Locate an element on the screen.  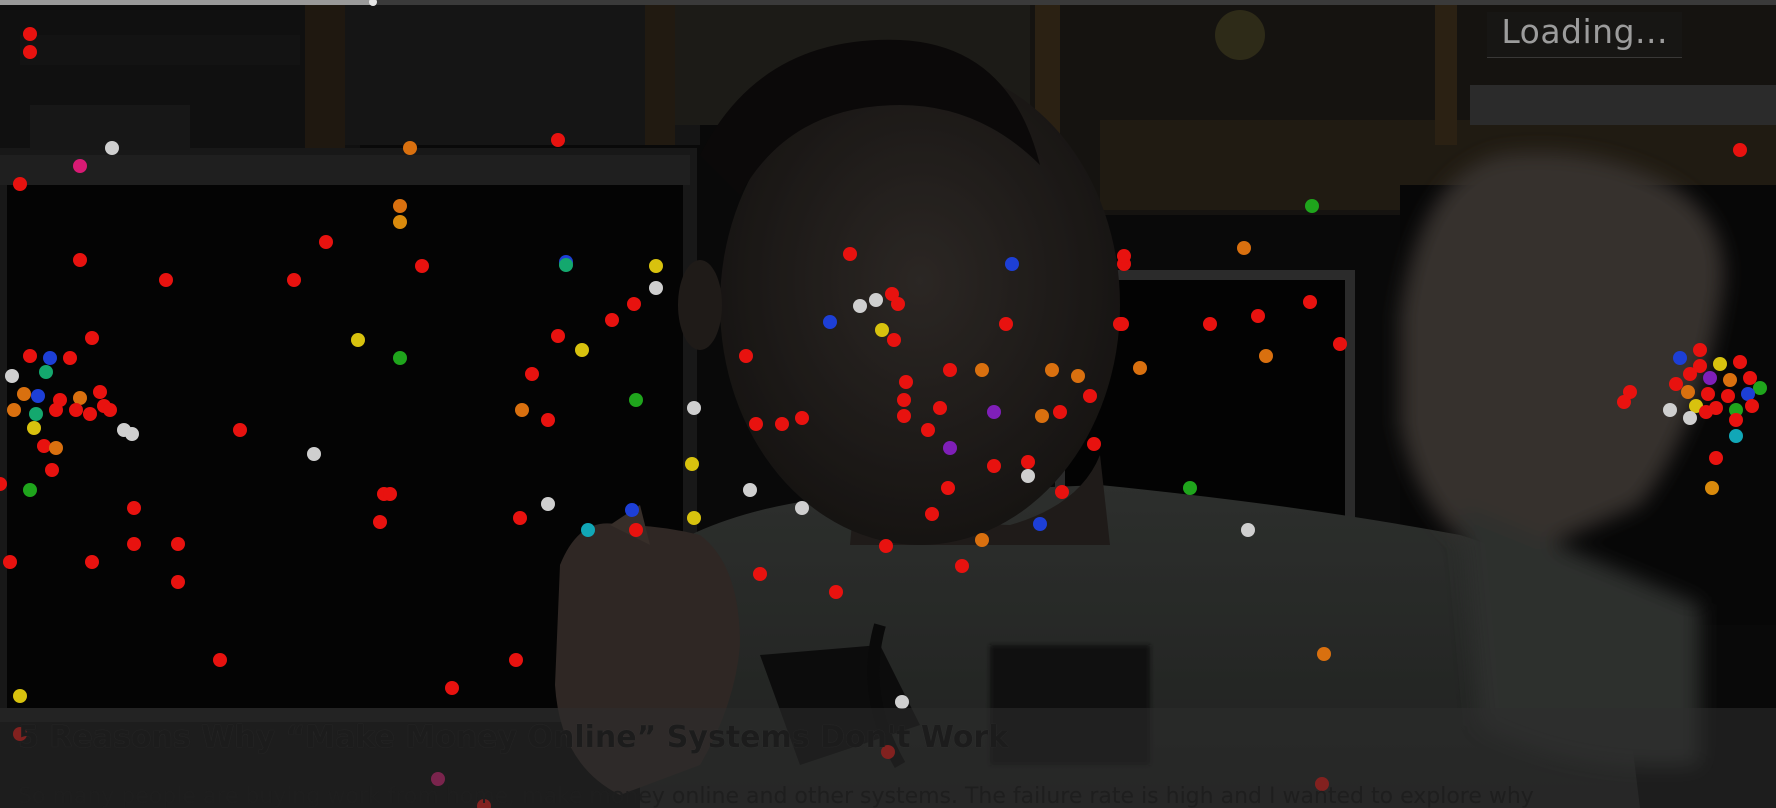
amber-particle-dot is located at coordinates (400, 222).